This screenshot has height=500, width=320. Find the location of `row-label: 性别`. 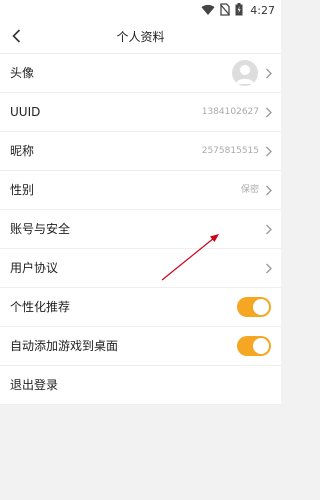

row-label: 性别 is located at coordinates (22, 190).